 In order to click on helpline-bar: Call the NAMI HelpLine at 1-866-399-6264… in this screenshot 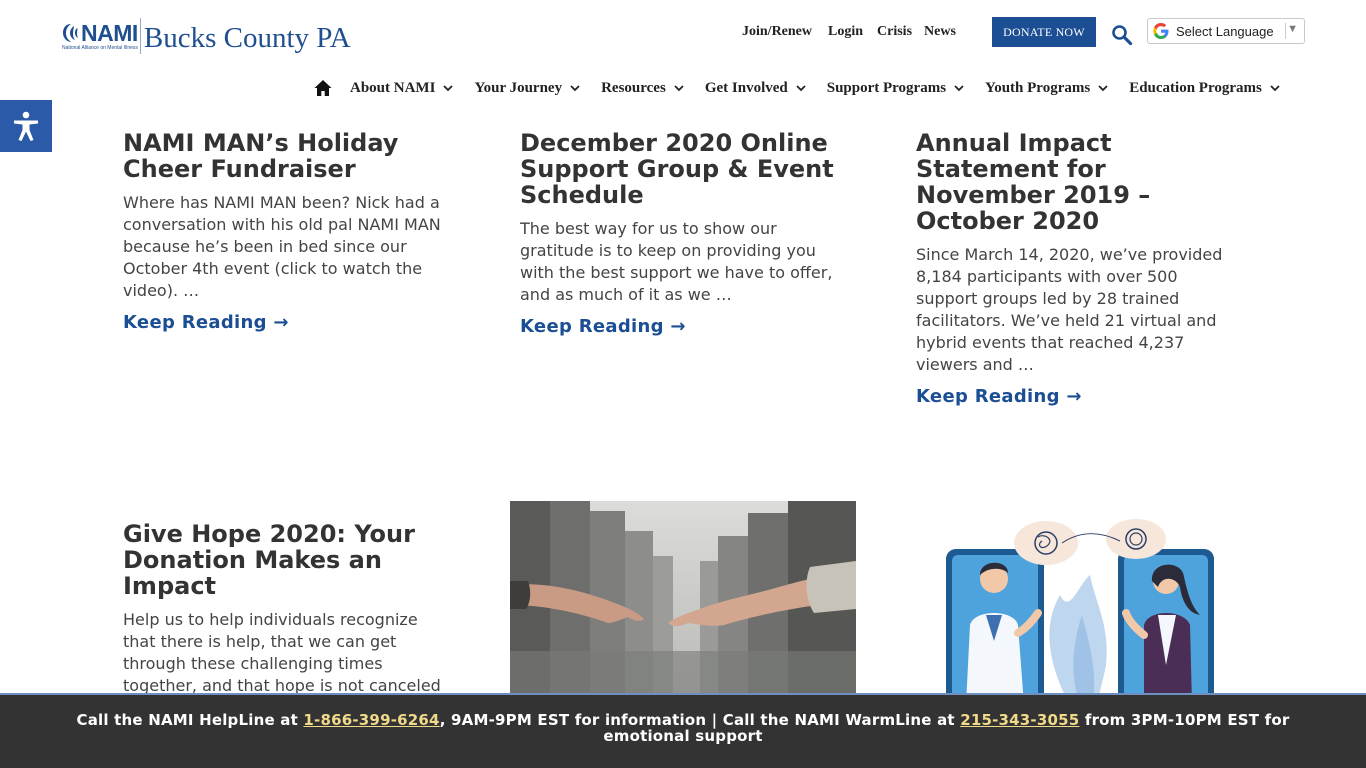, I will do `click(683, 730)`.